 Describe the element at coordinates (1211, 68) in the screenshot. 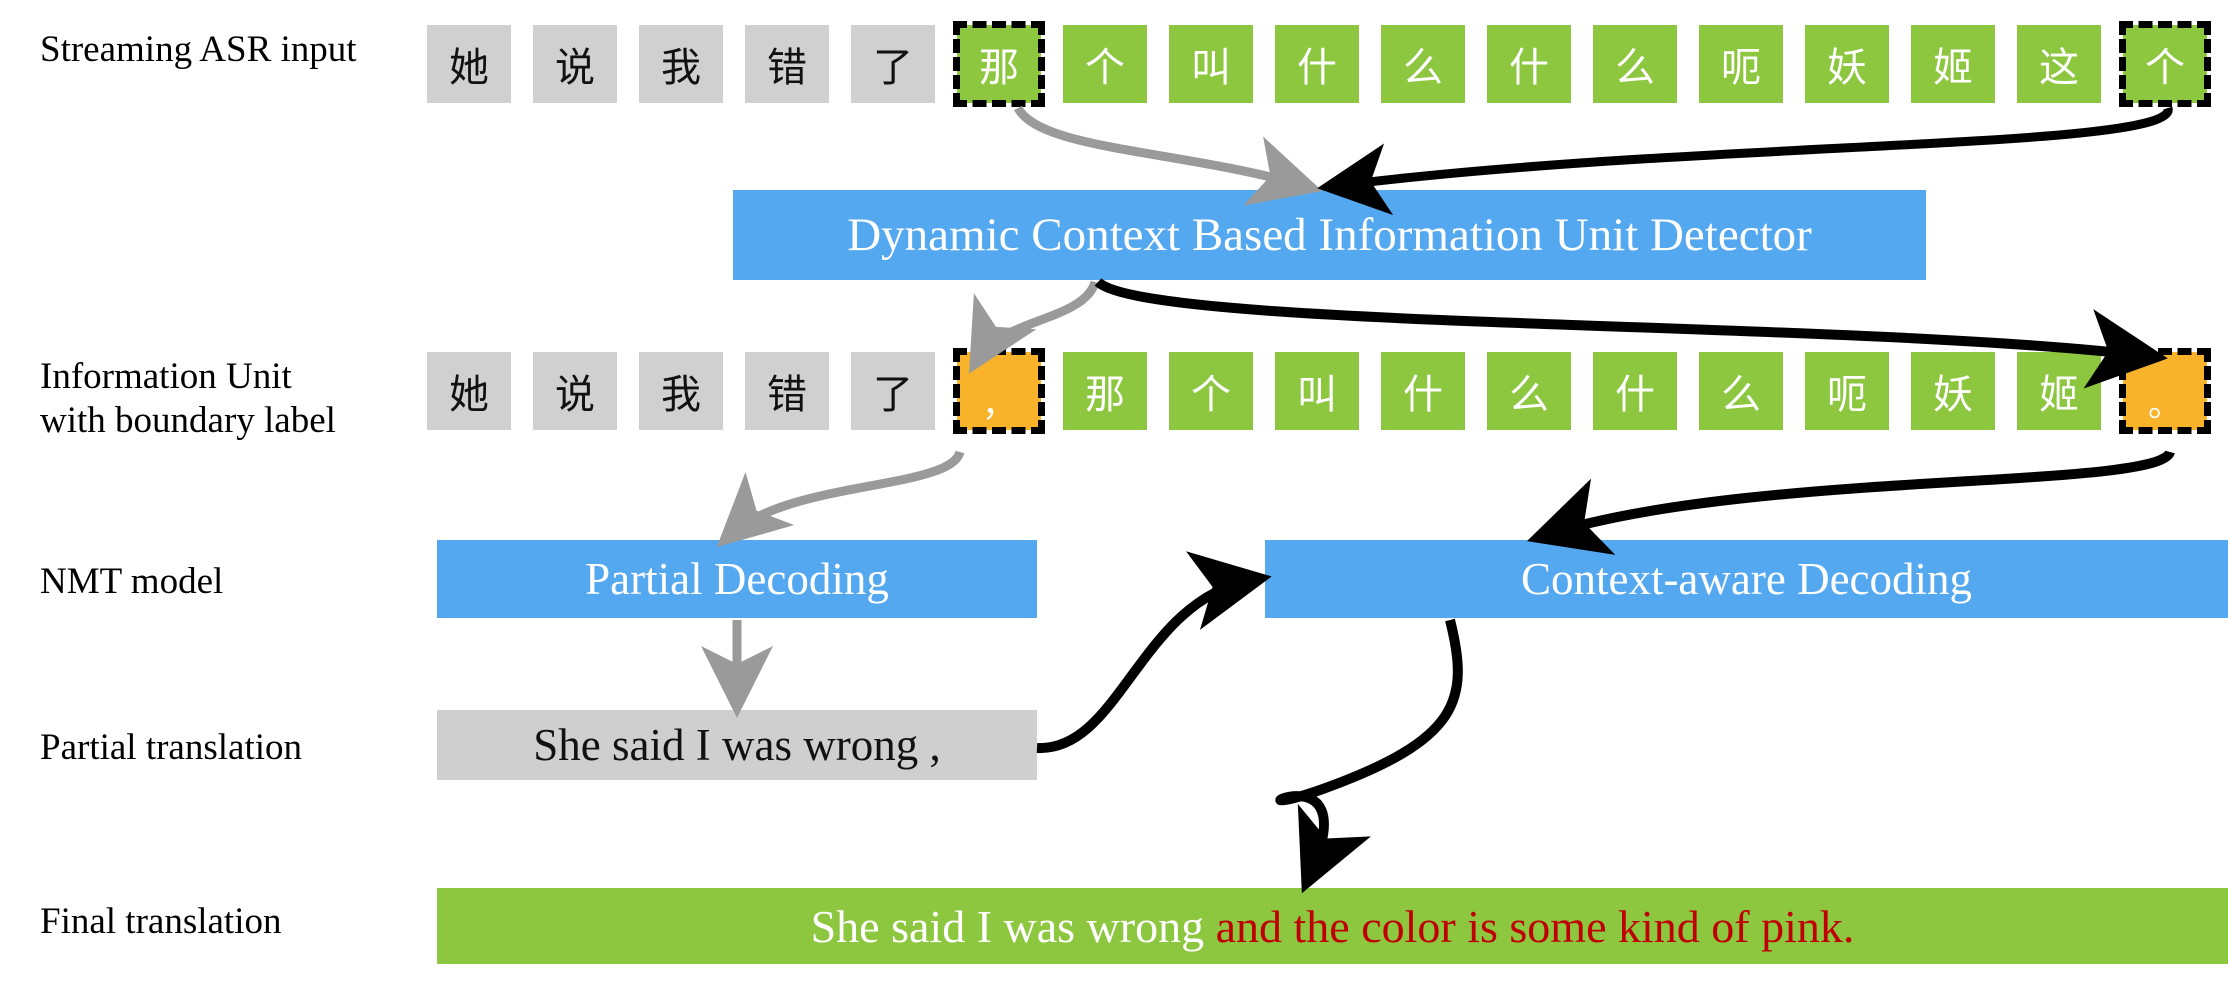

I see `asr-token-text: 叫` at that location.